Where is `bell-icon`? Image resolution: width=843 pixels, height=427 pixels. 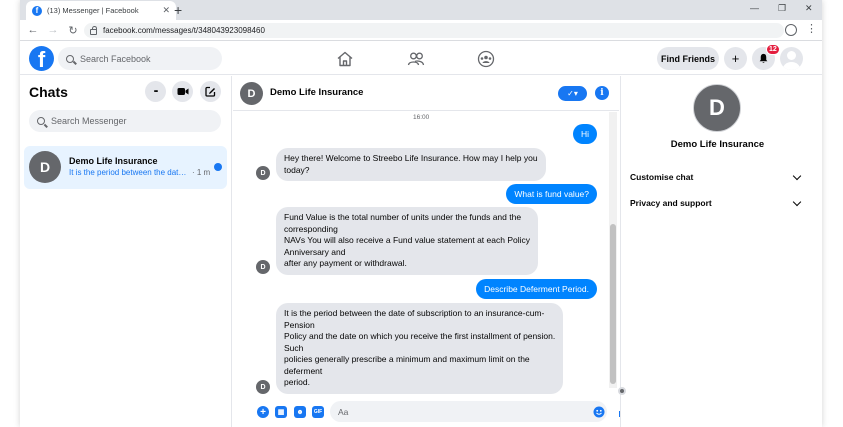 bell-icon is located at coordinates (763, 58).